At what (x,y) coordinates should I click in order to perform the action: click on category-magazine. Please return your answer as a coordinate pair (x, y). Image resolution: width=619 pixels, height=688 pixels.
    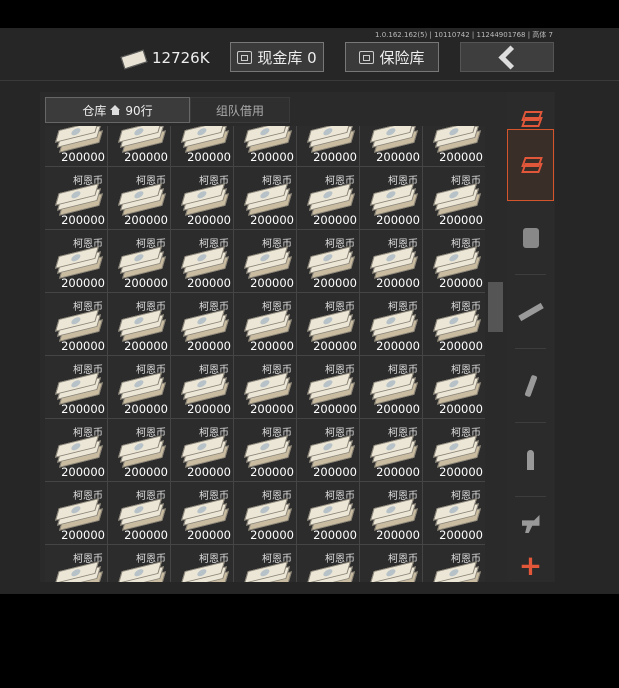
    Looking at the image, I should click on (530, 386).